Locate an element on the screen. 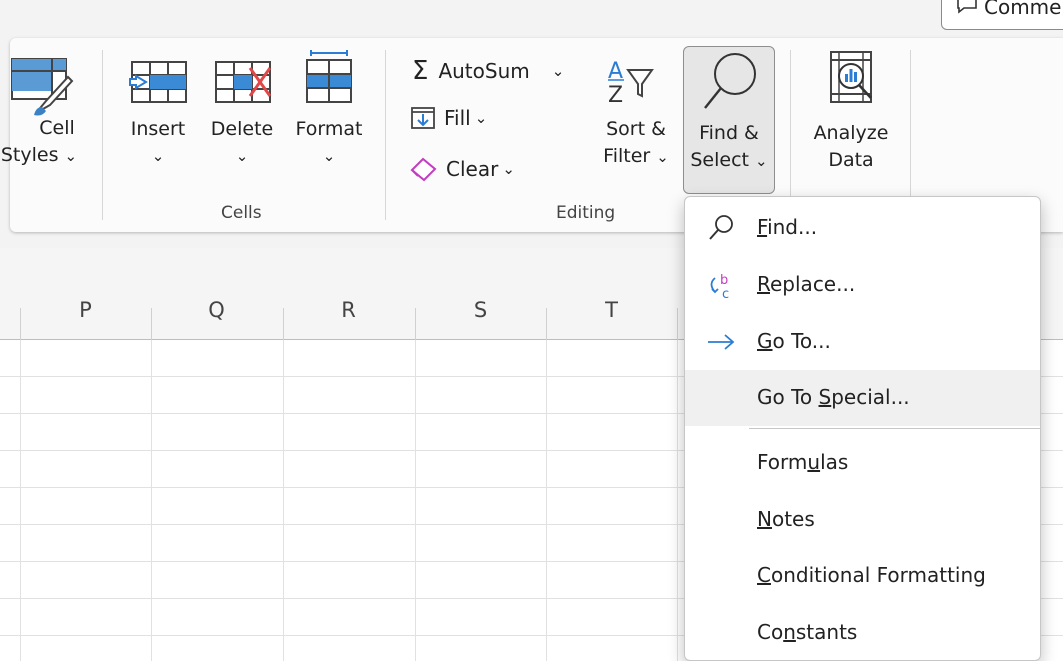  clear-label: Clear is located at coordinates (472, 169).